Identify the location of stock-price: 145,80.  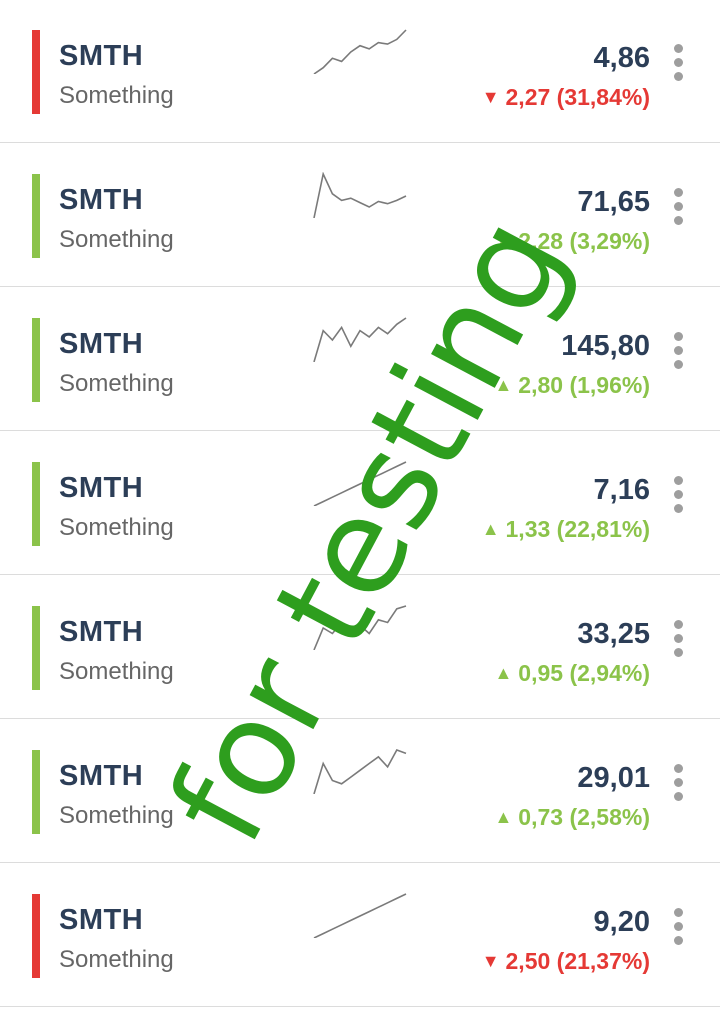
(605, 346).